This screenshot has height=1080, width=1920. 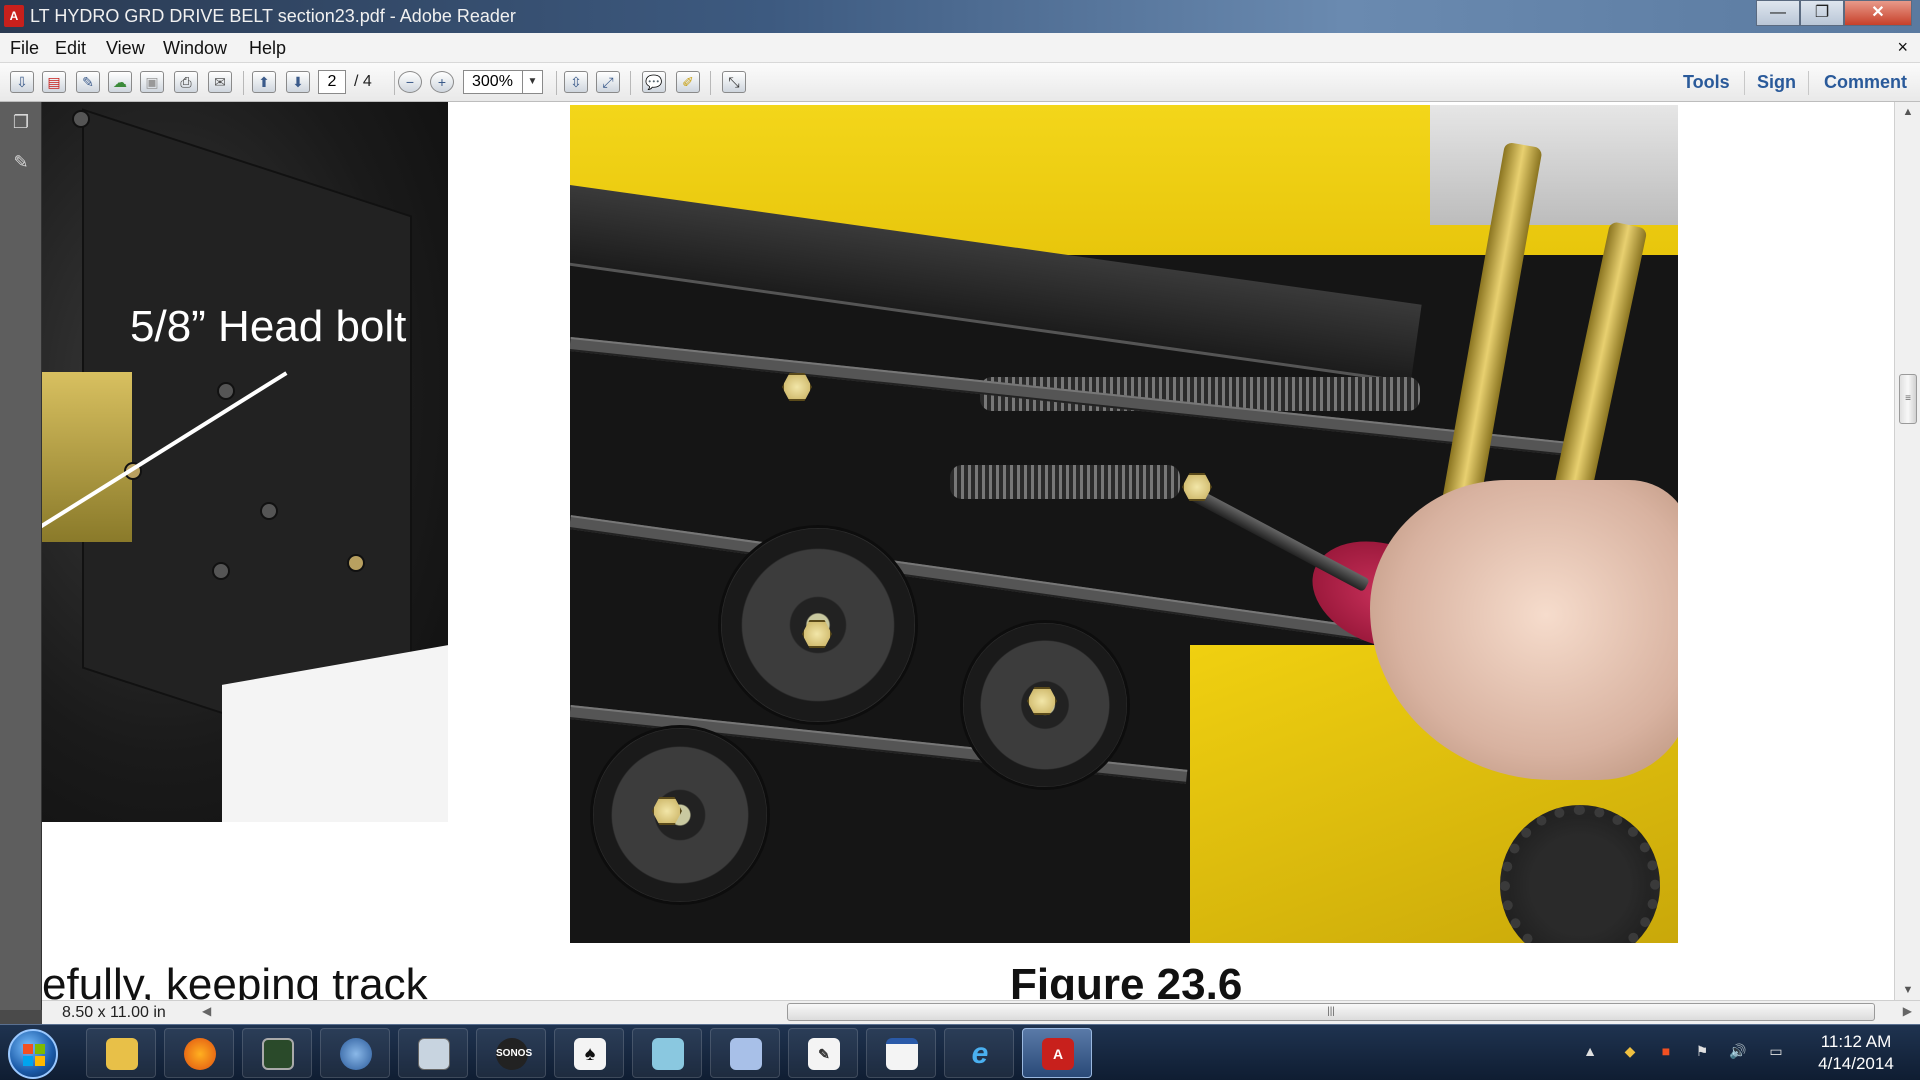 I want to click on close-document-icon: ×, so click(x=1902, y=47).